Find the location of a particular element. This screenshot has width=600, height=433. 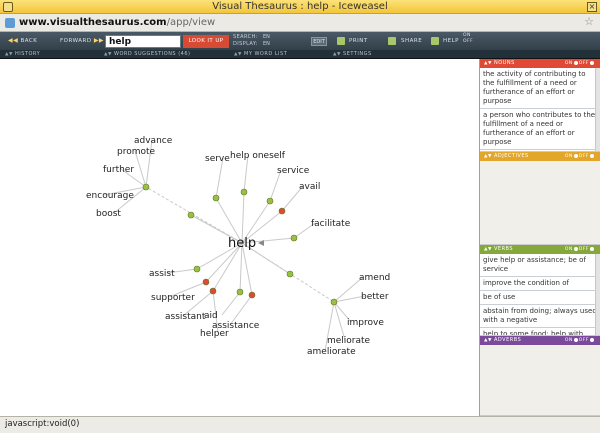

adjectives-definitions is located at coordinates (540, 203).